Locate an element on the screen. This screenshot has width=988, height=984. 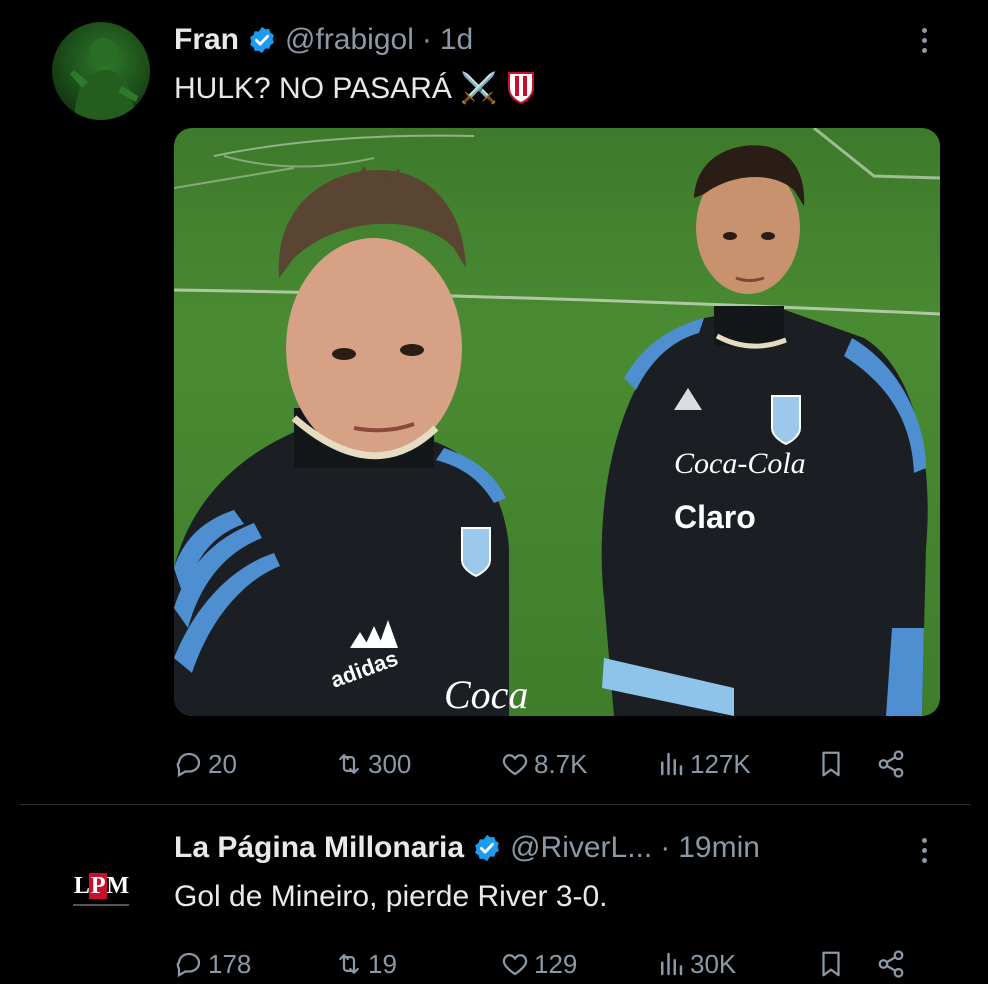
shield-icon is located at coordinates (520, 88).